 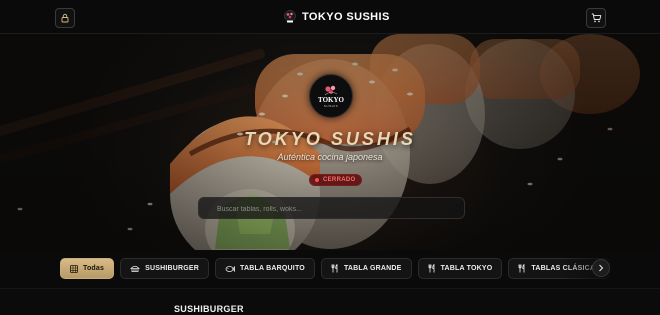 I want to click on search-input, so click(x=331, y=209).